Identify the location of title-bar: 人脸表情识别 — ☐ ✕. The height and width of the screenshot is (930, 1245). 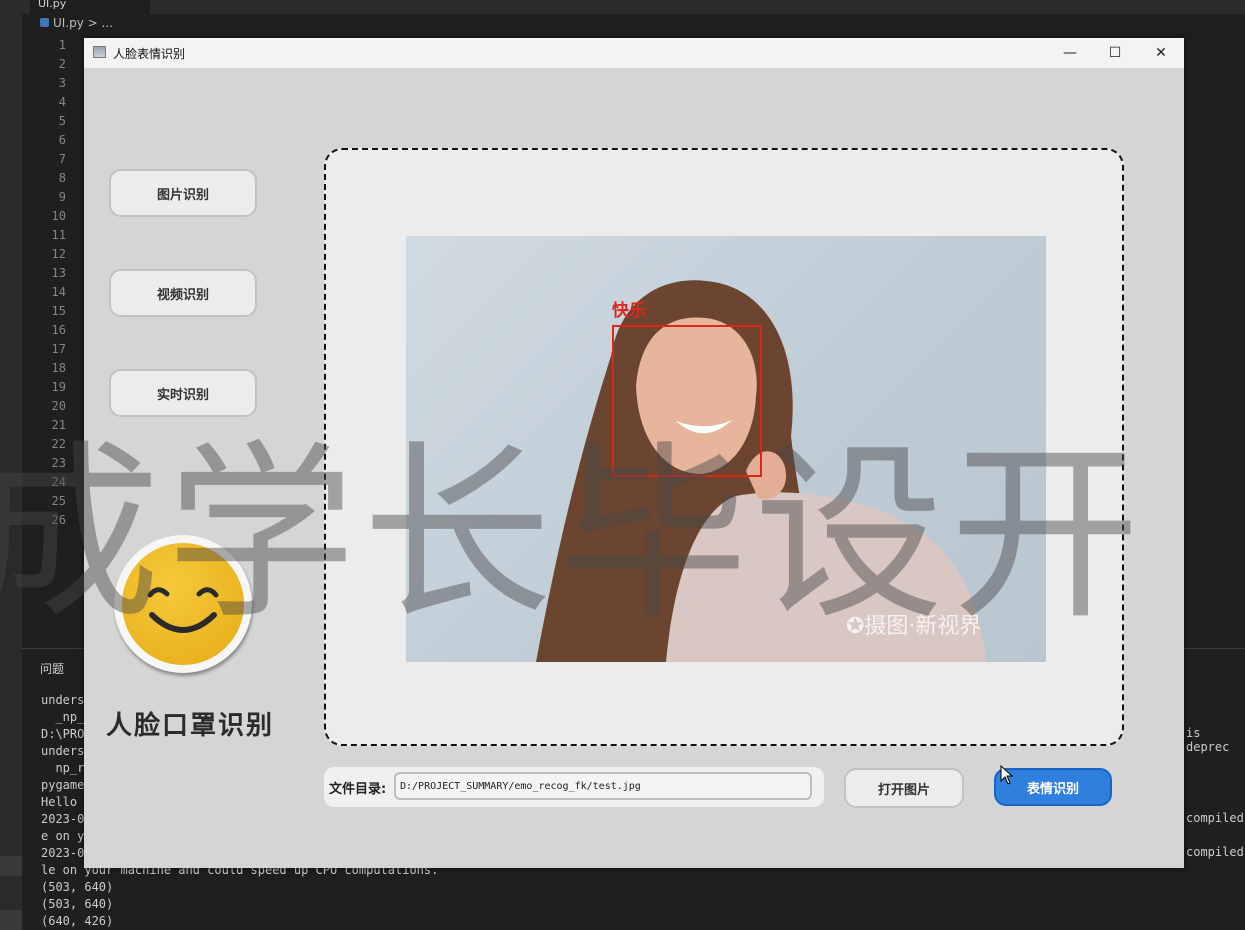
(634, 53).